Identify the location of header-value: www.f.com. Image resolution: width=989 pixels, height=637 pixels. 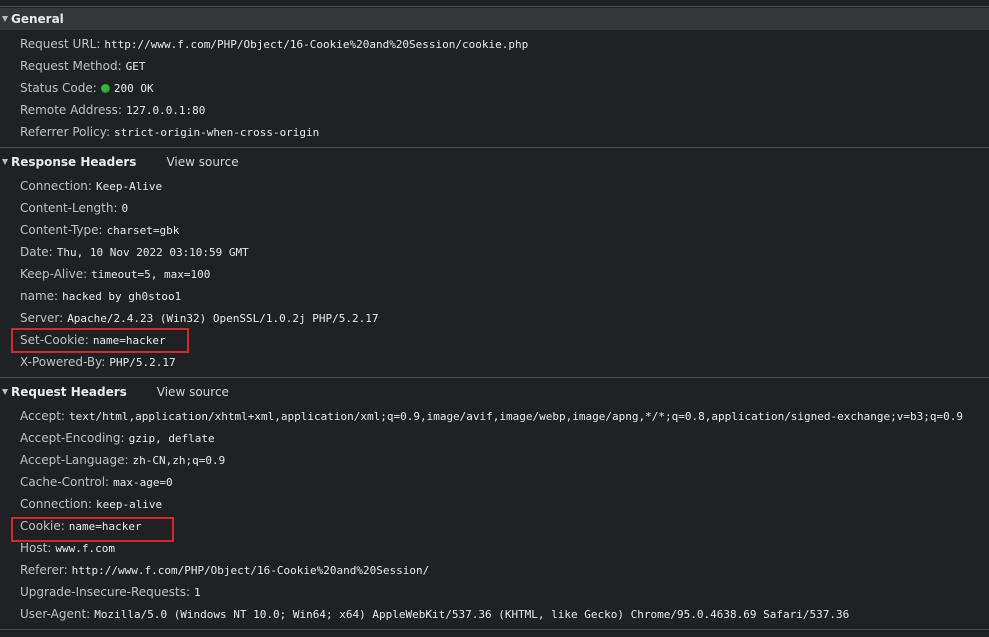
(85, 548).